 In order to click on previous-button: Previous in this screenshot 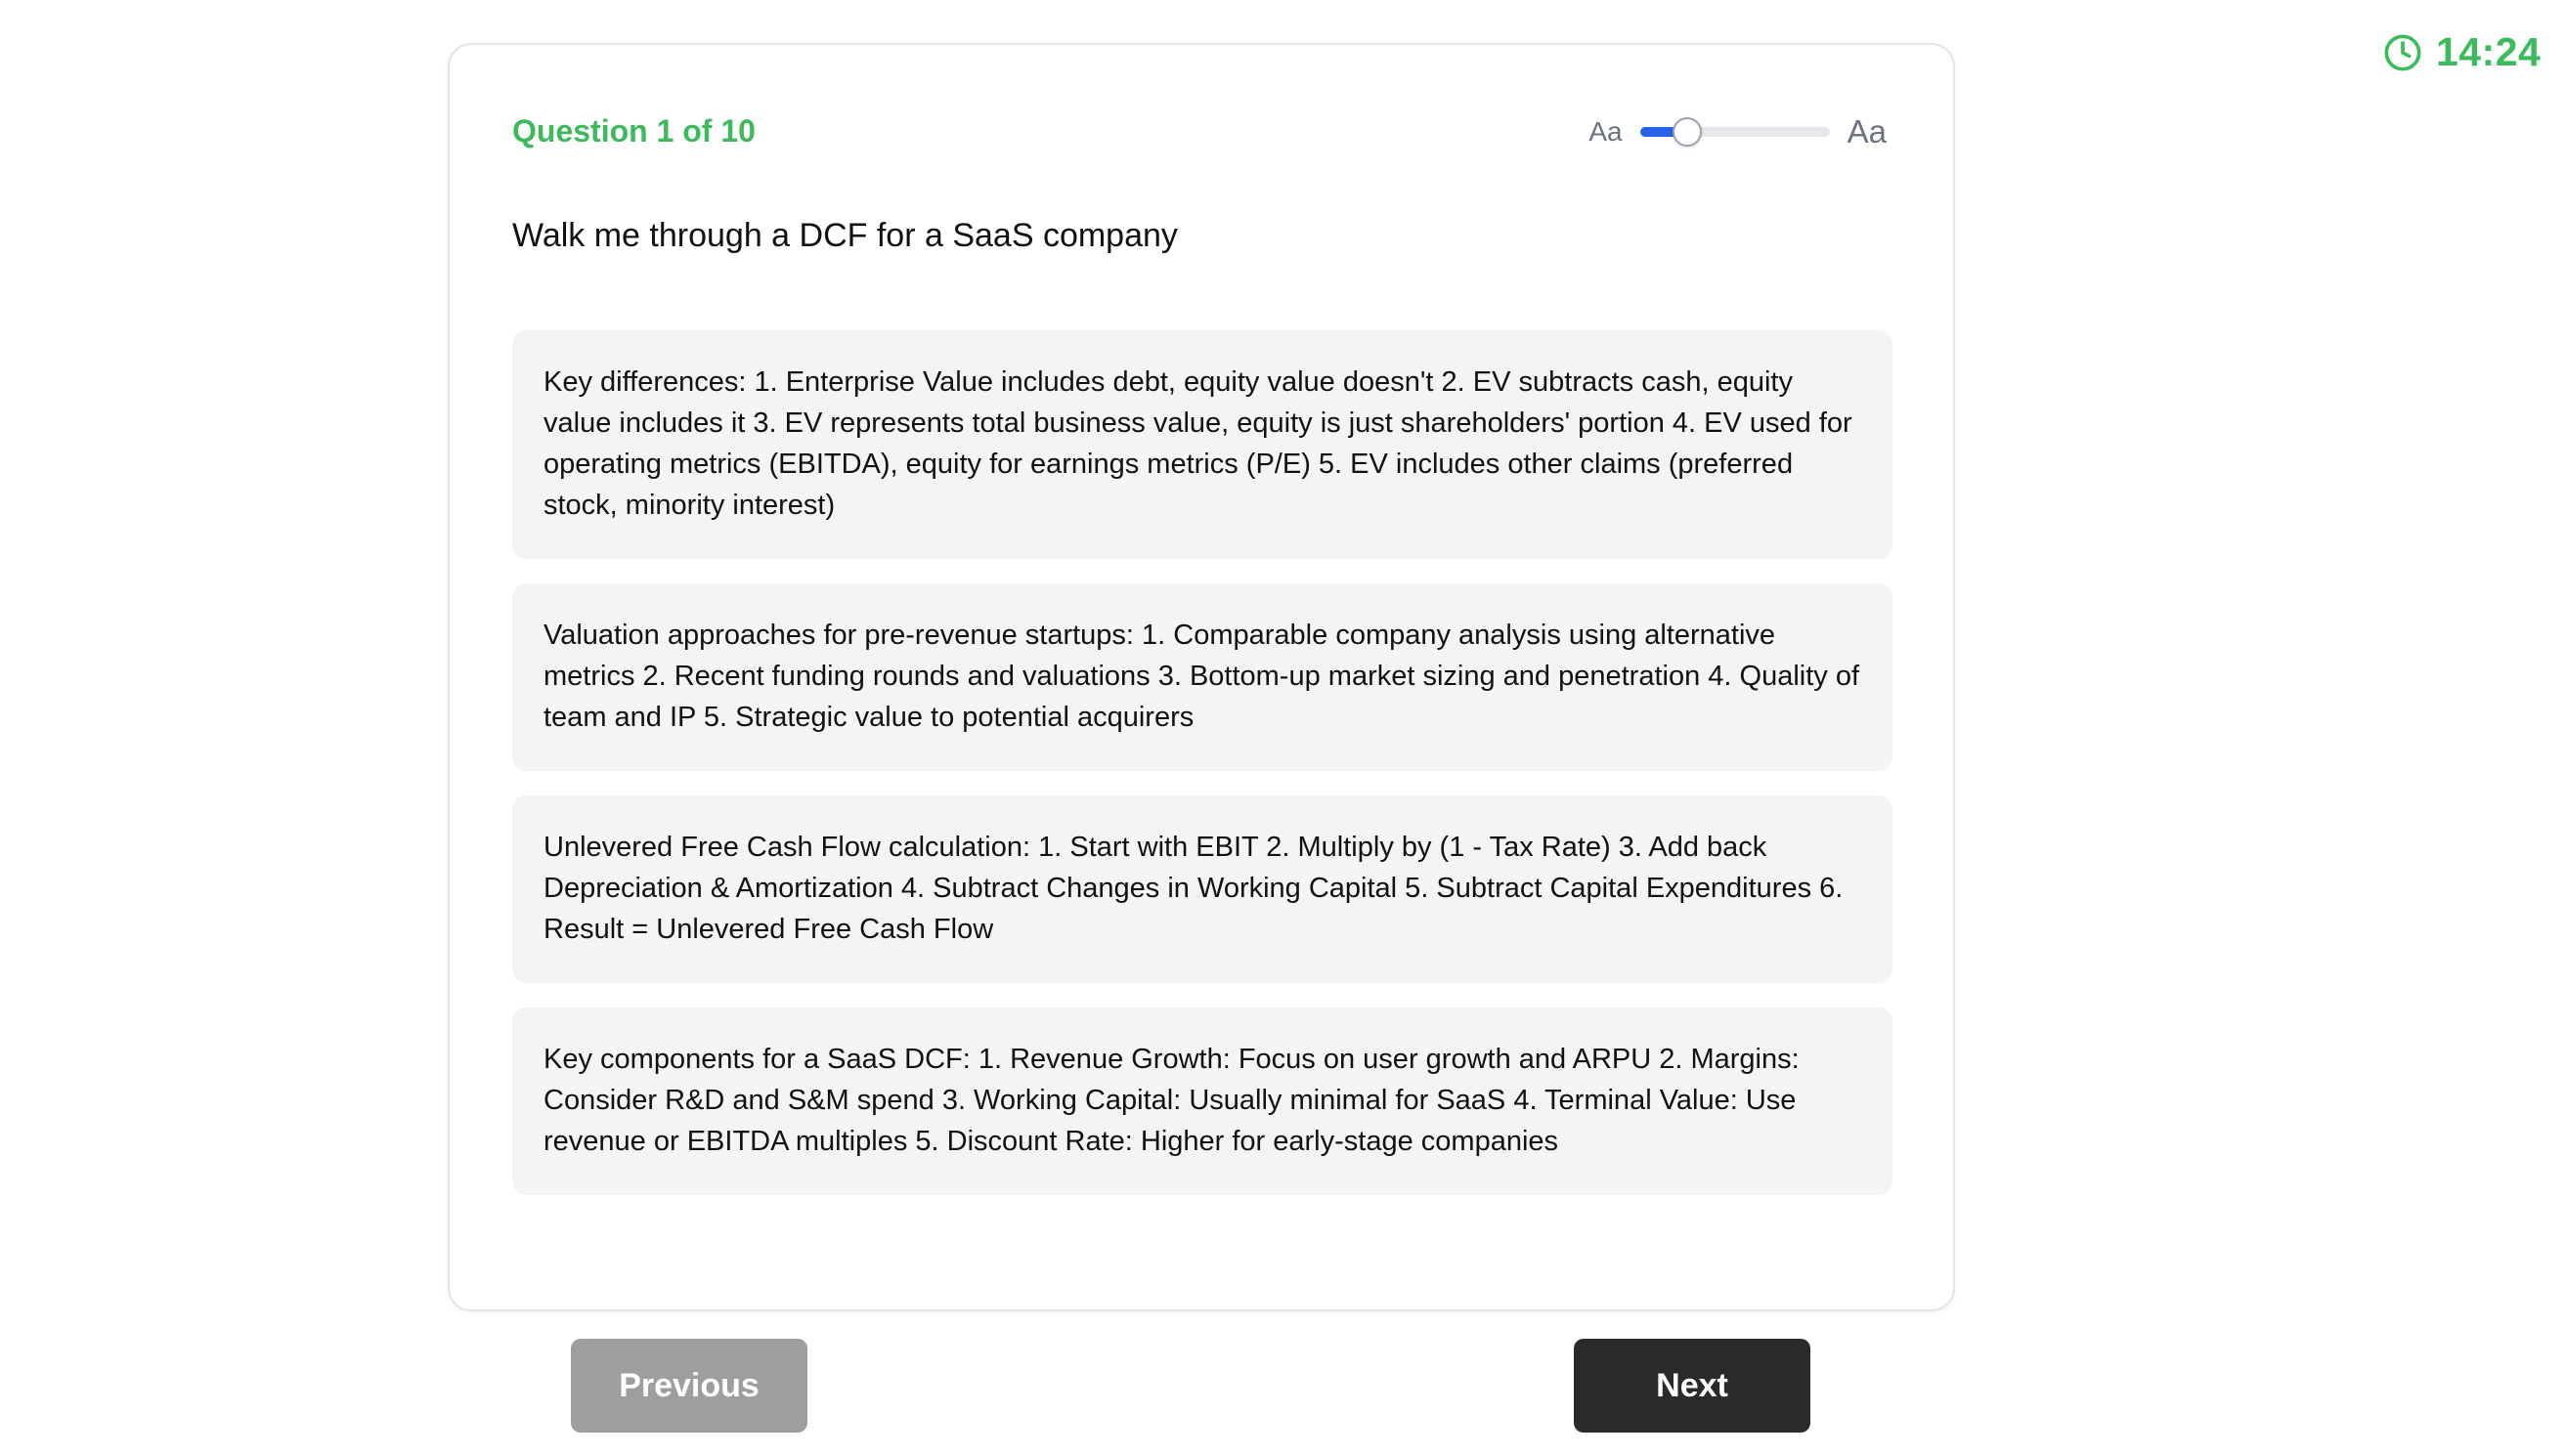, I will do `click(689, 1386)`.